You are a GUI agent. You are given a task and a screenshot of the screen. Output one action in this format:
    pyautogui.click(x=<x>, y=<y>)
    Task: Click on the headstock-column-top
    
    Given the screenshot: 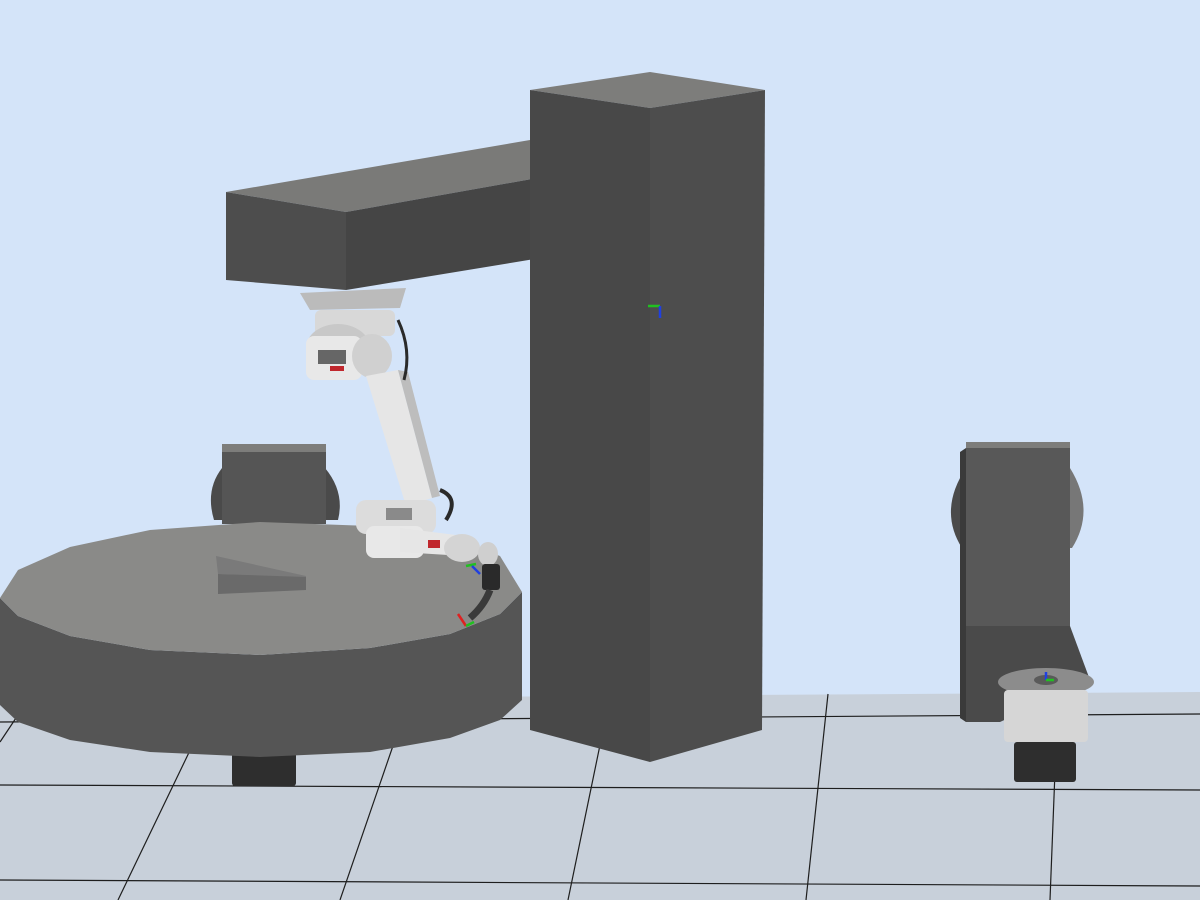 What is the action you would take?
    pyautogui.click(x=1018, y=445)
    